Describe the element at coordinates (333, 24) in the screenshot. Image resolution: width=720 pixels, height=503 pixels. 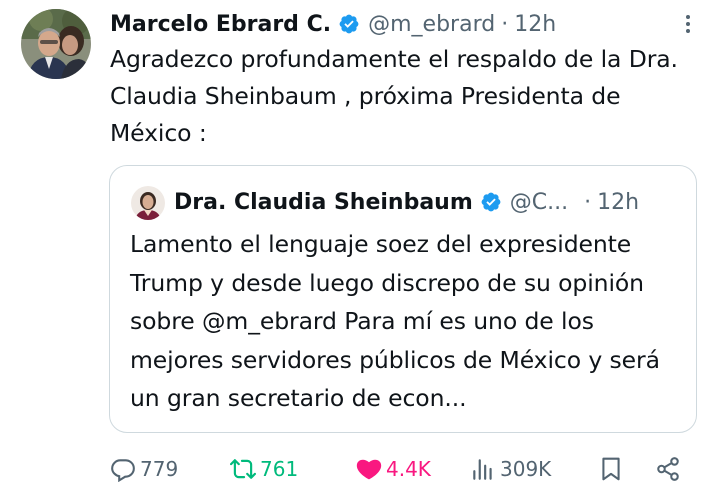
I see `tweet-header: Marcelo Ebrard C. @m_ebrard · 12h` at that location.